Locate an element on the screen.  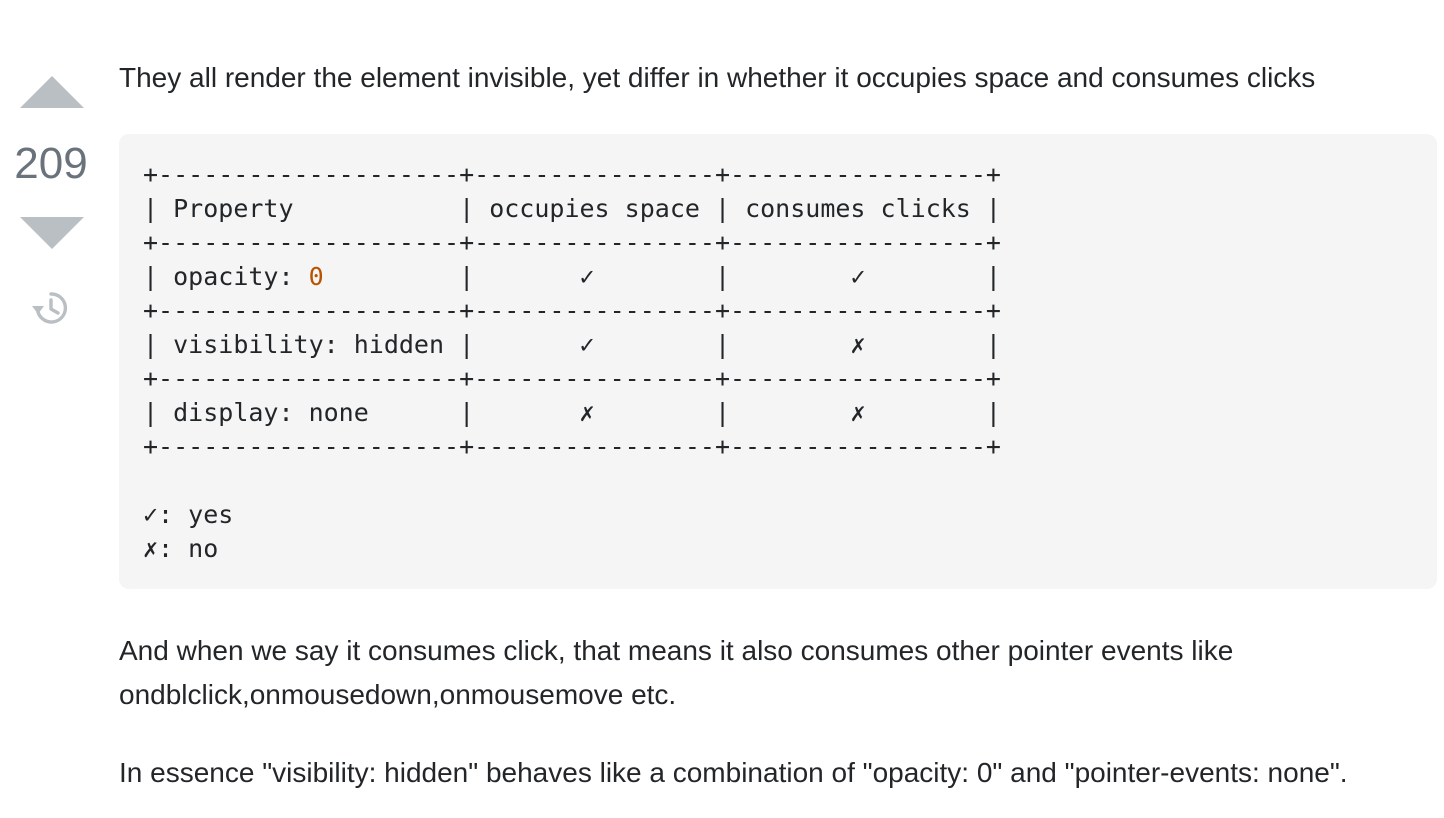
row-consumes-clicks: ✓ is located at coordinates (858, 276).